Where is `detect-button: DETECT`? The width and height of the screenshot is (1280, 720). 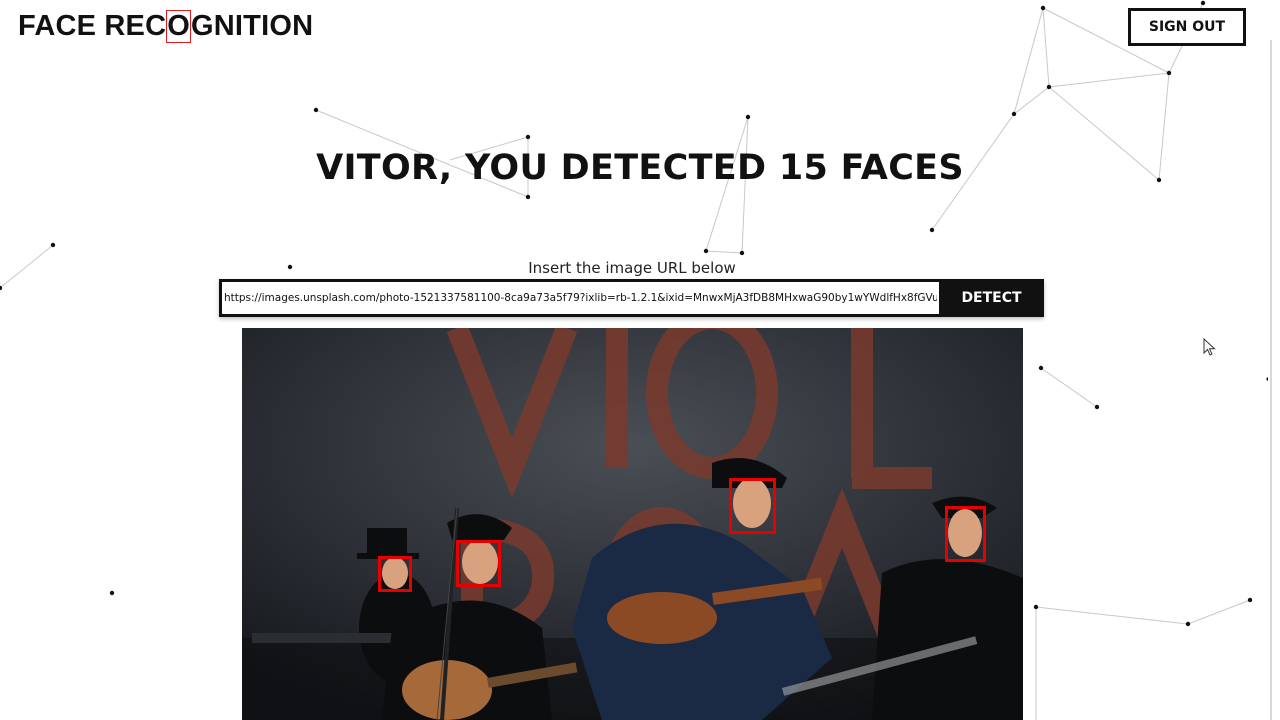 detect-button: DETECT is located at coordinates (991, 298).